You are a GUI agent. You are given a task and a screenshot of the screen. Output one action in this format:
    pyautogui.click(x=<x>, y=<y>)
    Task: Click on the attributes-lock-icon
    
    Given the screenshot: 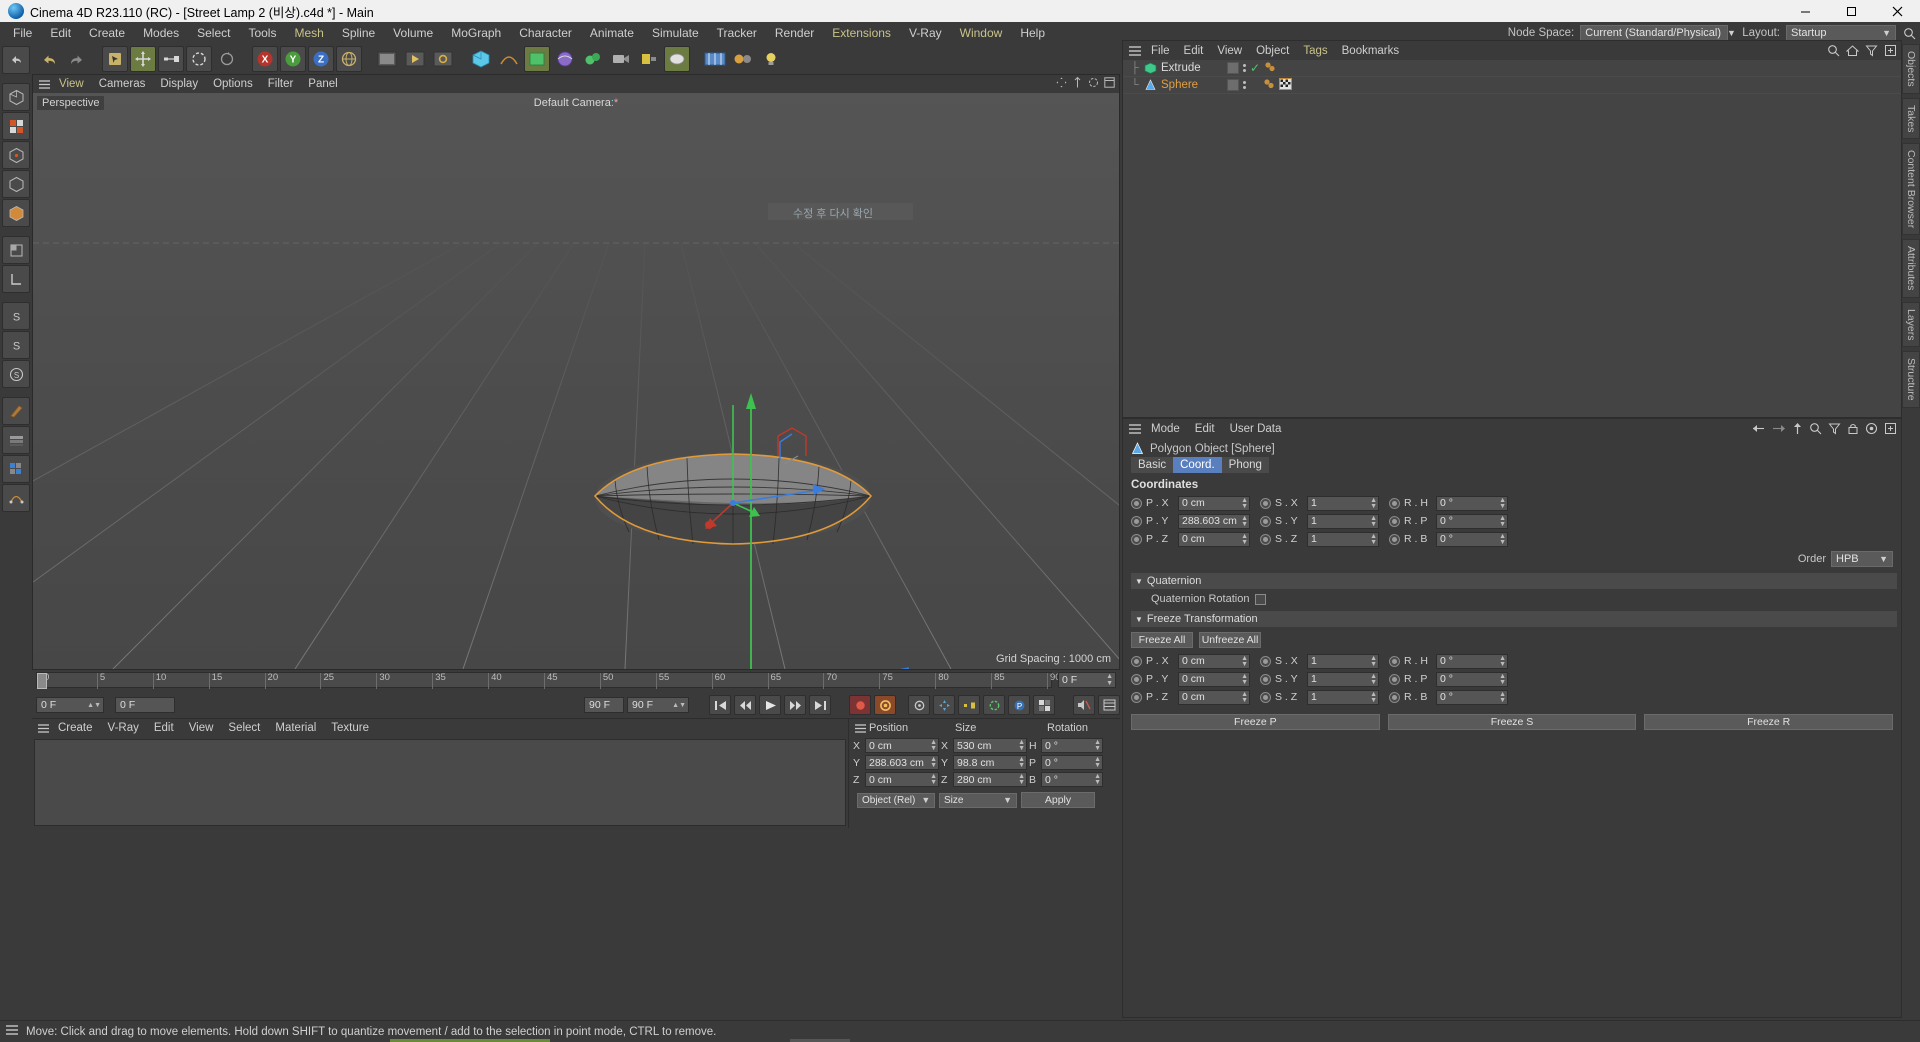 What is the action you would take?
    pyautogui.click(x=1853, y=430)
    